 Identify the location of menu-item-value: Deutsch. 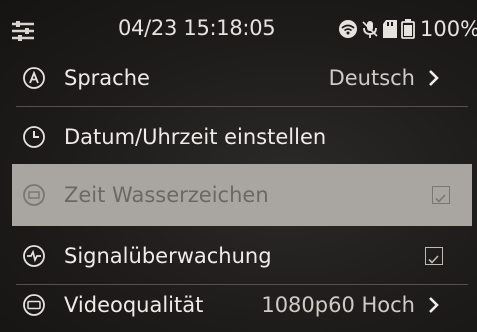
(371, 78).